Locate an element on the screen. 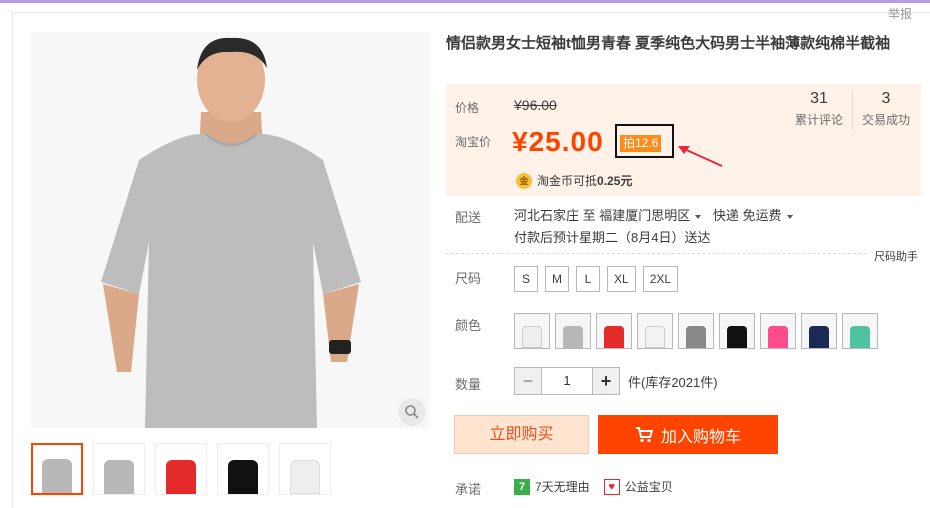  seven-day-icon: 7 is located at coordinates (522, 486).